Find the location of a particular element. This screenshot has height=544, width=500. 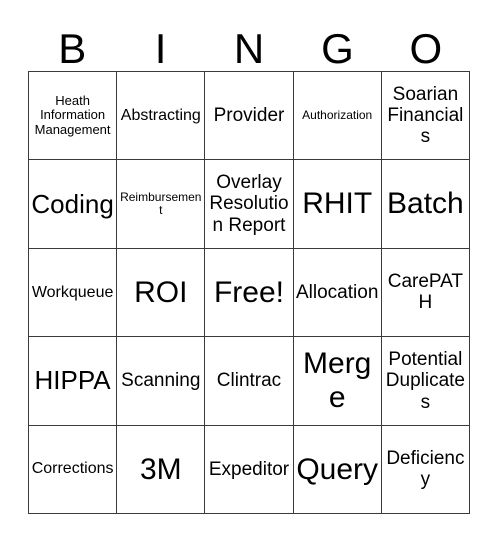

bingo-cell-label: Batch is located at coordinates (425, 204).